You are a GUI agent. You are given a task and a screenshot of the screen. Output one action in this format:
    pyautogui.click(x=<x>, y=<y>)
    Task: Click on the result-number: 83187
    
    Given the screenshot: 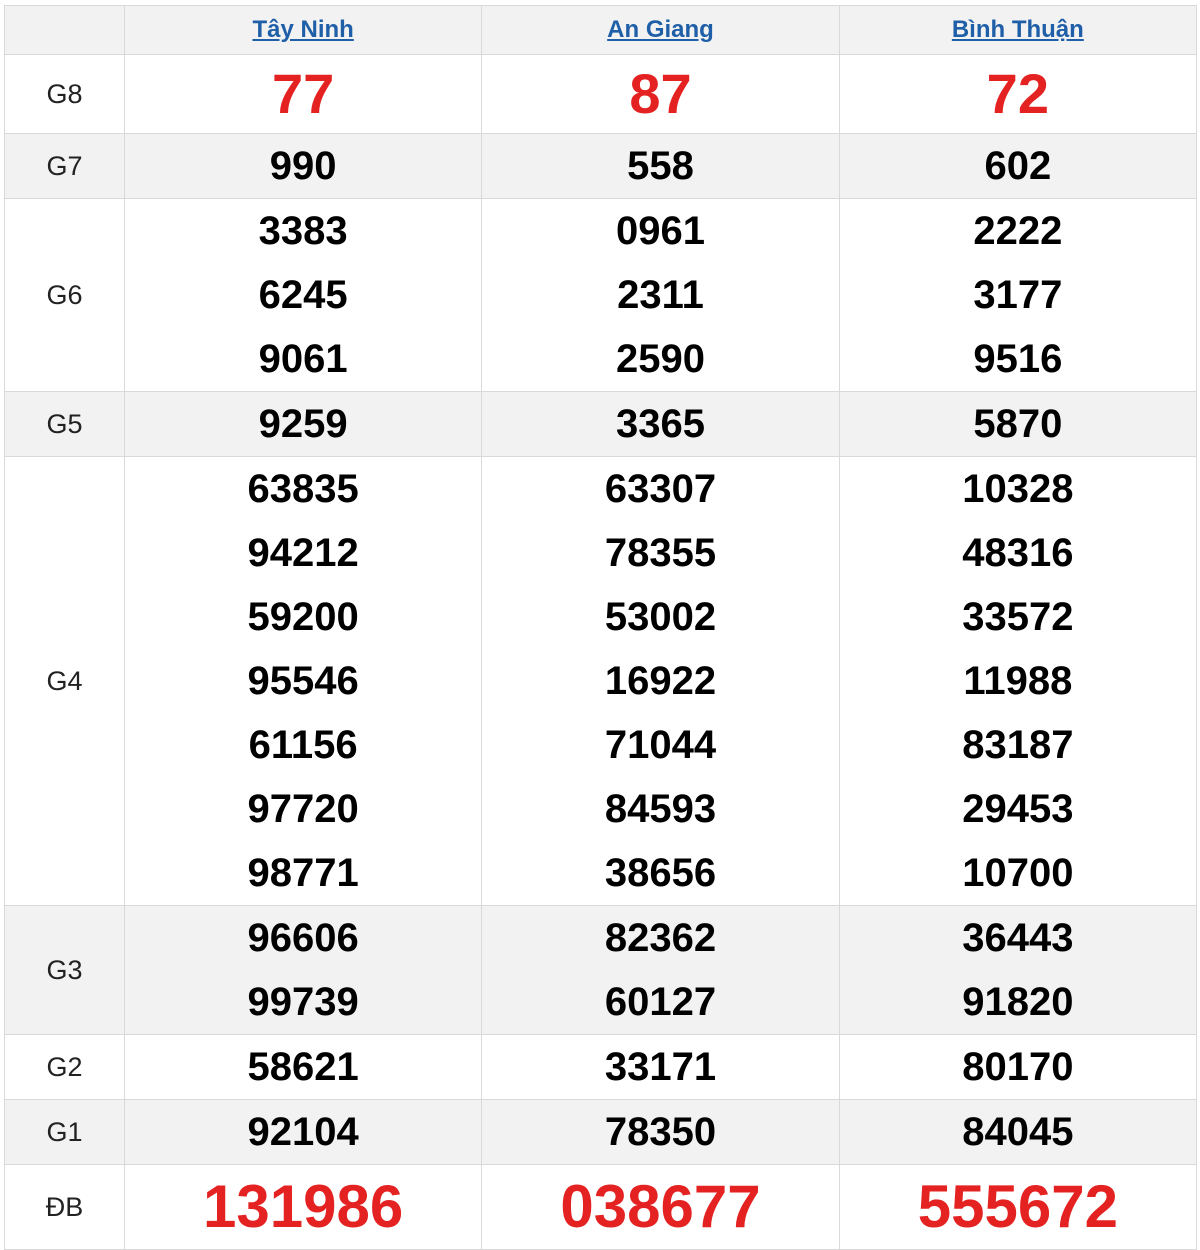 What is the action you would take?
    pyautogui.click(x=1018, y=745)
    